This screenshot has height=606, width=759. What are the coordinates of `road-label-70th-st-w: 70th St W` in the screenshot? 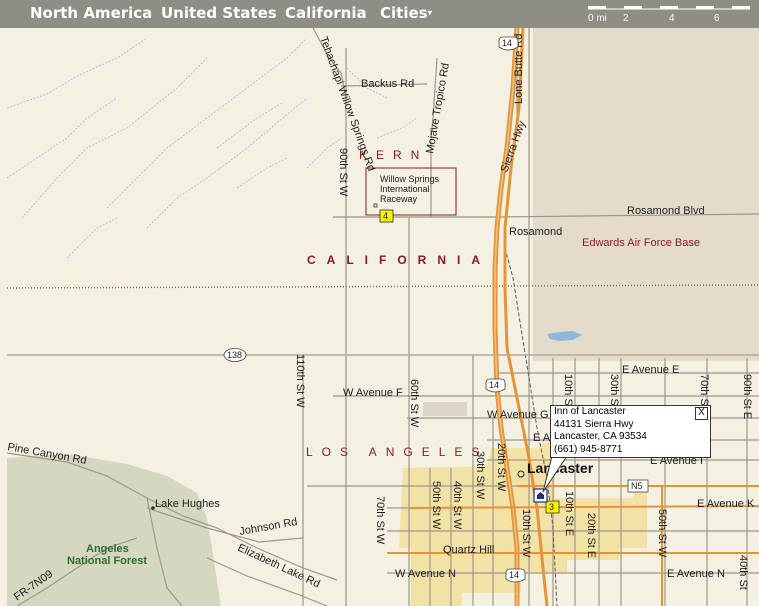 It's located at (380, 520).